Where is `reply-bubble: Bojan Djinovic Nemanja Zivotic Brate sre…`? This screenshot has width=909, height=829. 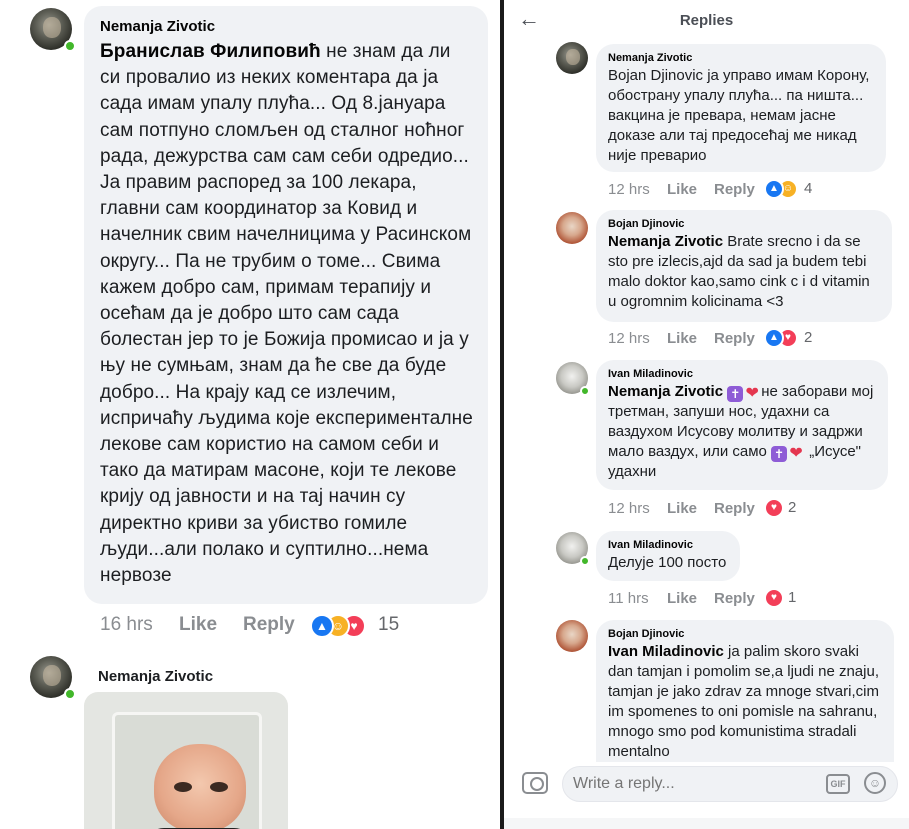
reply-bubble: Bojan Djinovic Nemanja Zivotic Brate sre… is located at coordinates (744, 266).